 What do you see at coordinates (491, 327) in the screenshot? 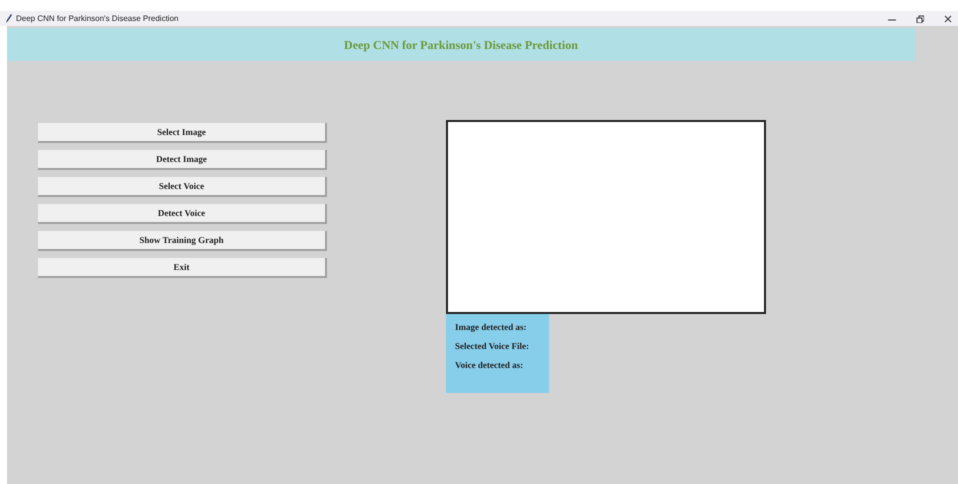
I see `result-label: Image detected as:` at bounding box center [491, 327].